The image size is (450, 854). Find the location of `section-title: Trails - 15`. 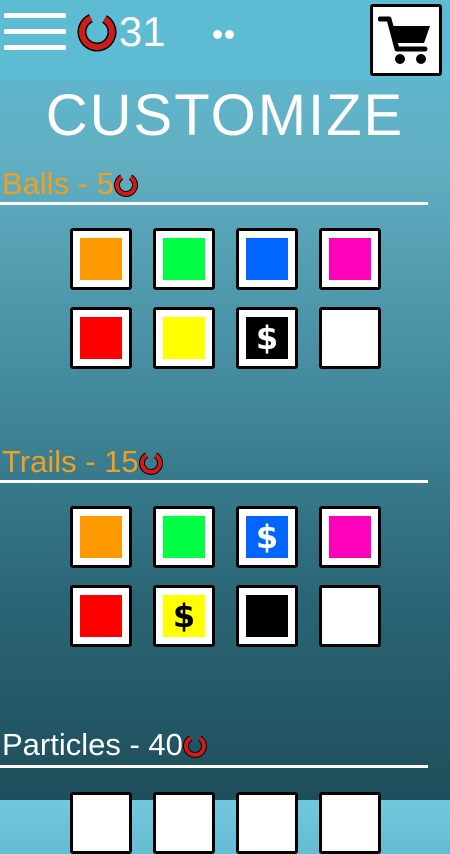

section-title: Trails - 15 is located at coordinates (70, 461).